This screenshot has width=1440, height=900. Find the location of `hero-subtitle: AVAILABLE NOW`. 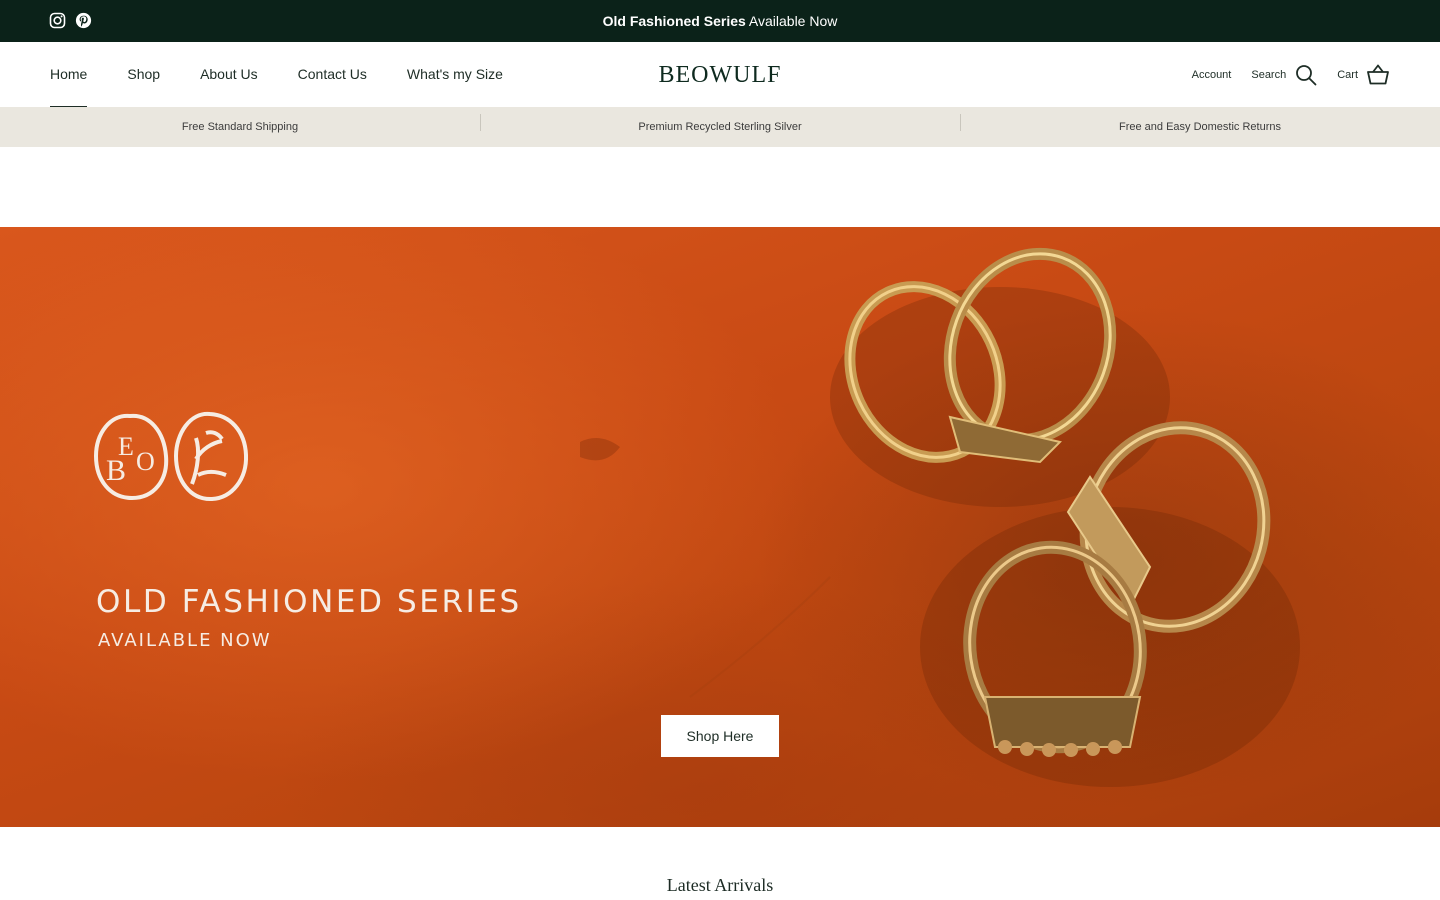

hero-subtitle: AVAILABLE NOW is located at coordinates (185, 640).